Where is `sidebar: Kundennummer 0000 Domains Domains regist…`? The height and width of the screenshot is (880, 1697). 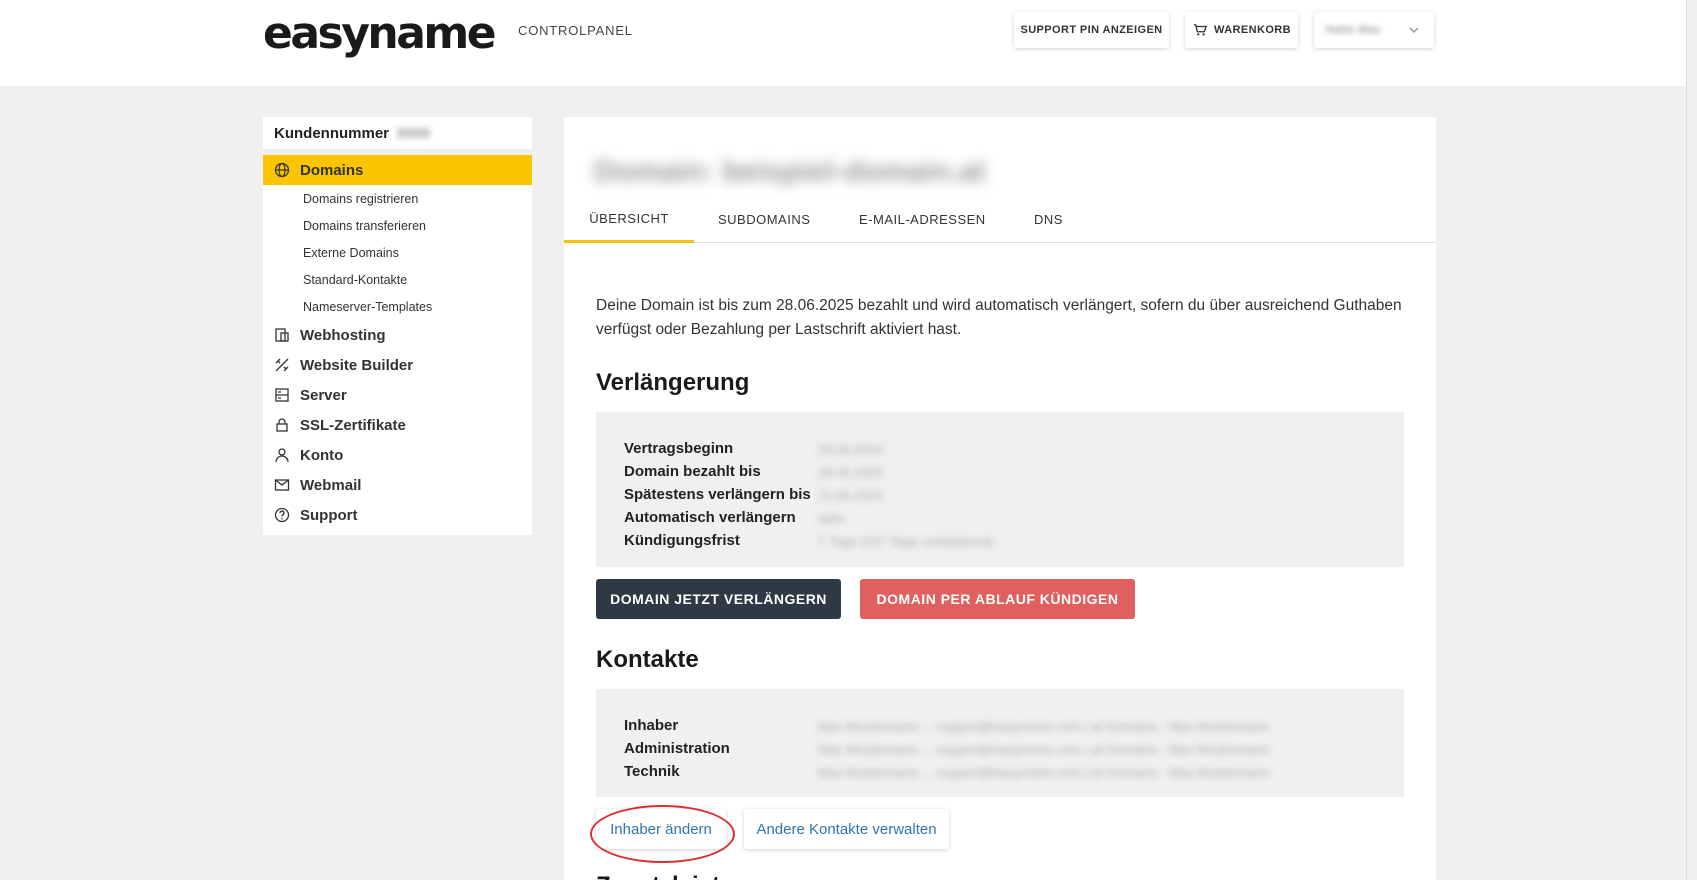
sidebar: Kundennummer 0000 Domains Domains regist… is located at coordinates (397, 326).